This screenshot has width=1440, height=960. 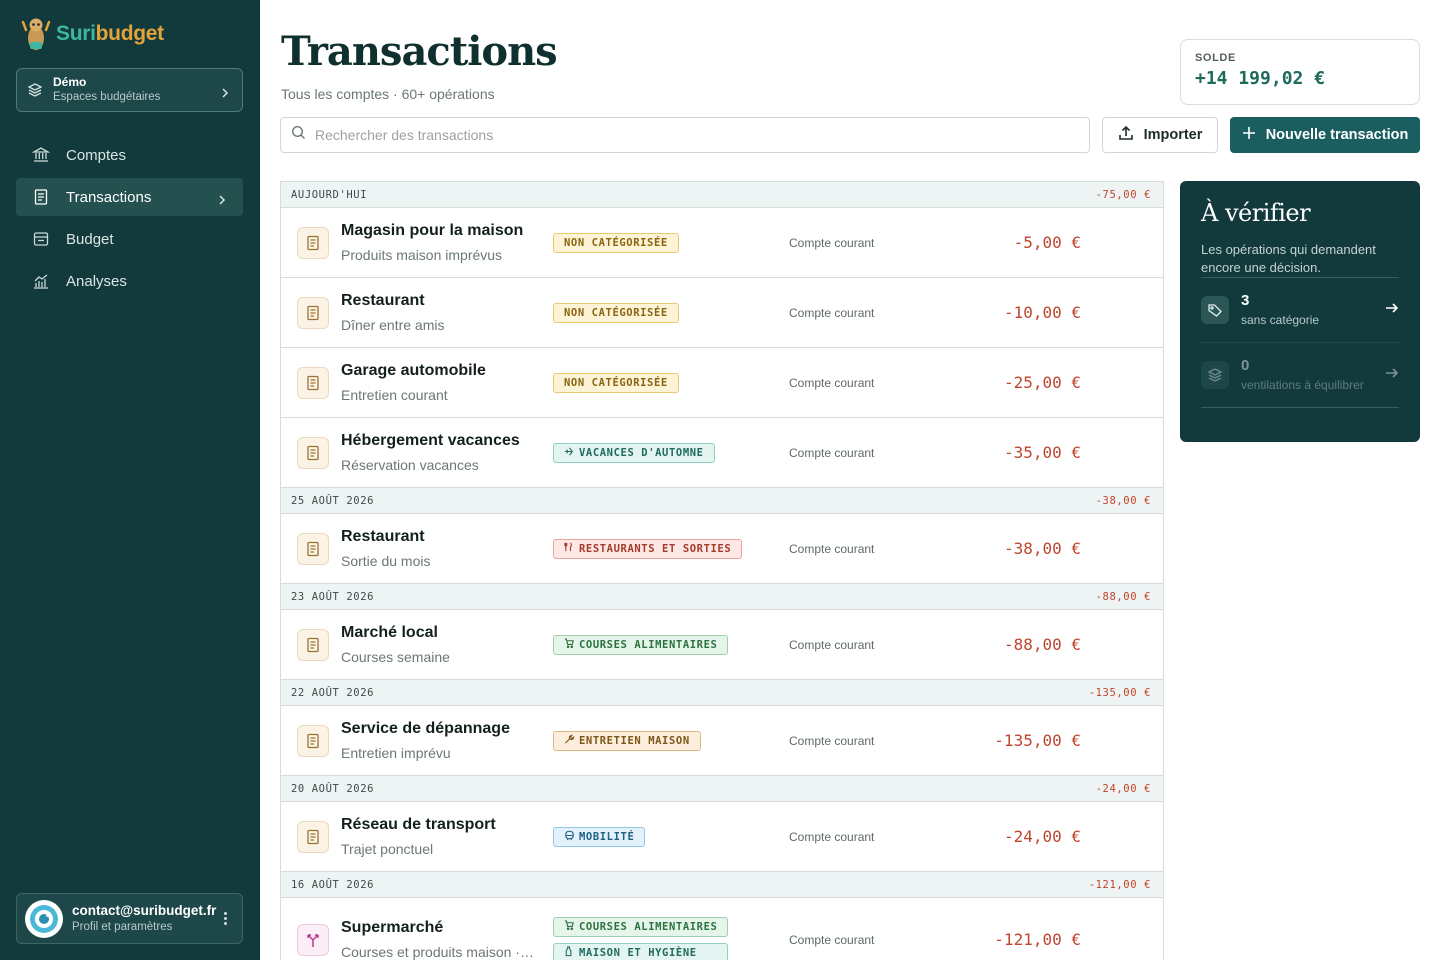 What do you see at coordinates (1325, 135) in the screenshot?
I see `new-transaction-button: Nouvelle transaction` at bounding box center [1325, 135].